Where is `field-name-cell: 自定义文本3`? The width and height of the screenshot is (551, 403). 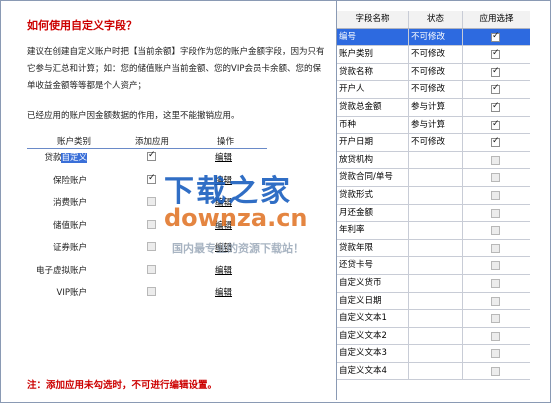
field-name-cell: 自定义文本3 is located at coordinates (373, 353).